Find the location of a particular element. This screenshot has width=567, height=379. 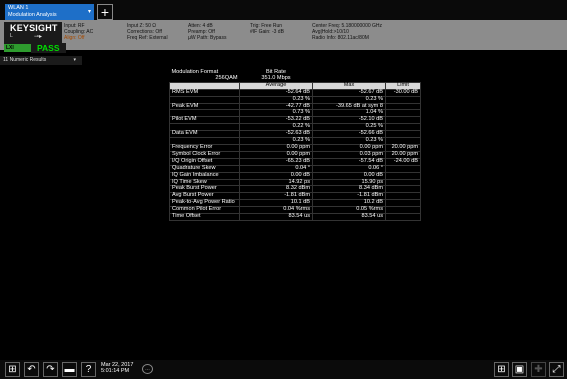

row-label: Time Offset is located at coordinates (204, 217).